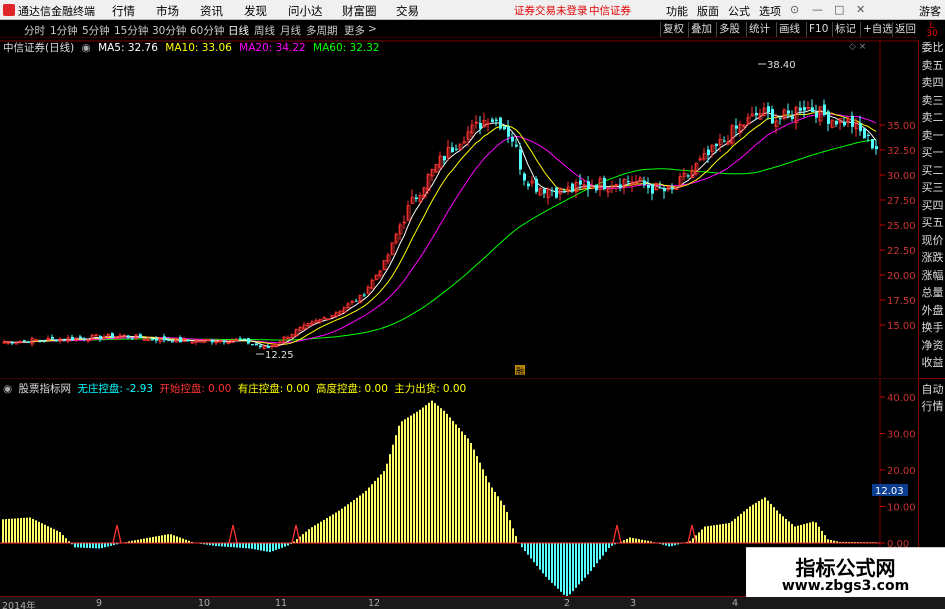  What do you see at coordinates (305, 11) in the screenshot?
I see `menu-xiaoda: 问小达` at bounding box center [305, 11].